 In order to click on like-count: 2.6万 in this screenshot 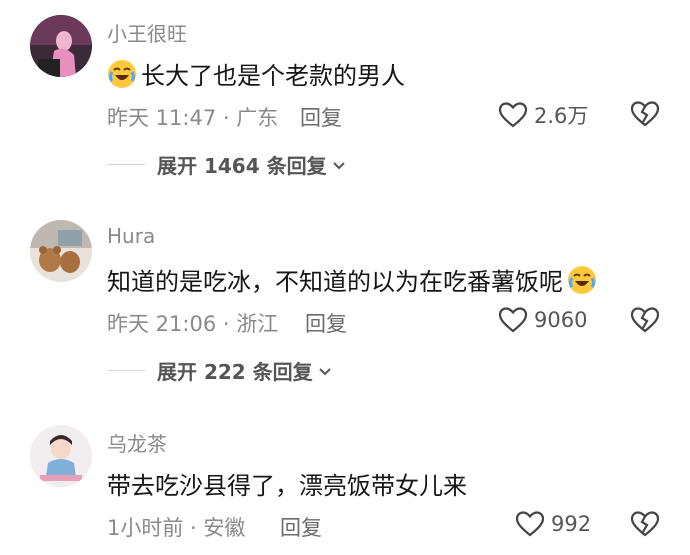, I will do `click(561, 116)`.